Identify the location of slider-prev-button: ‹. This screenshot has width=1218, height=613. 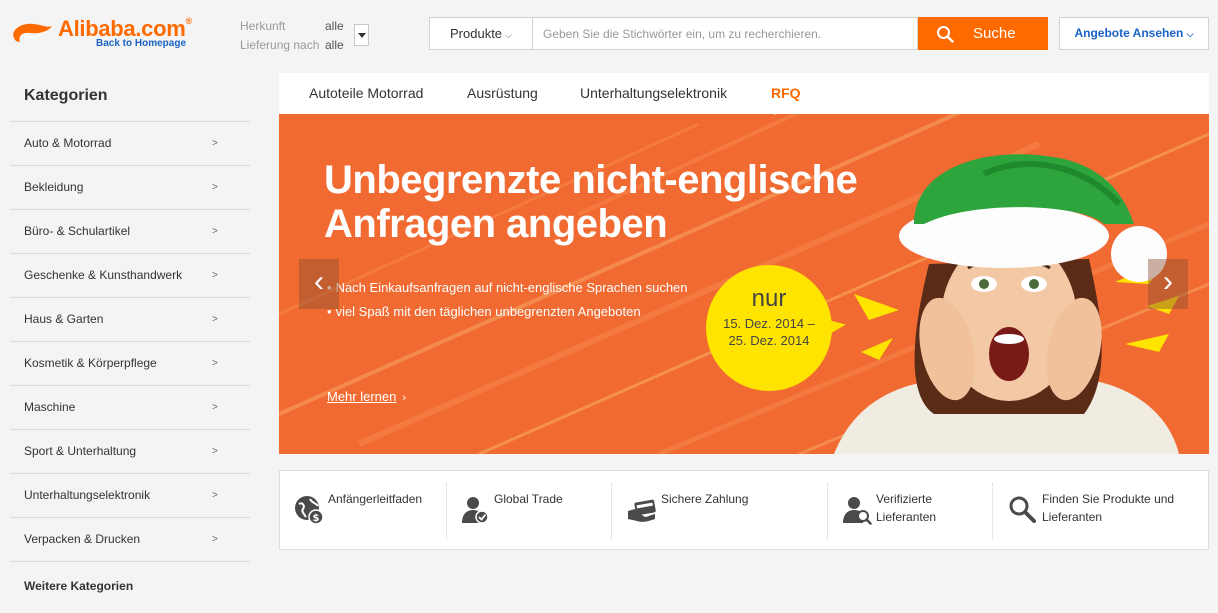
(319, 284).